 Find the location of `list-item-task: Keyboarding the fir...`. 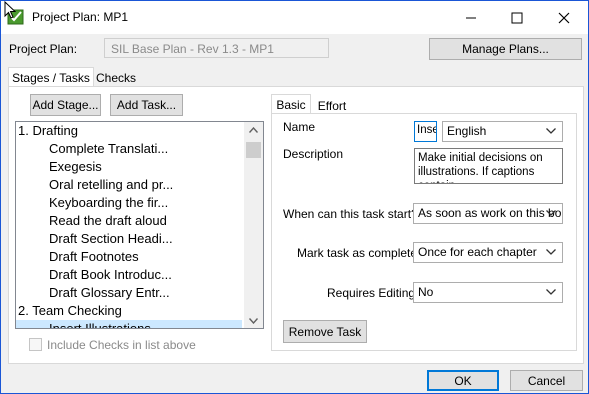

list-item-task: Keyboarding the fir... is located at coordinates (108, 203).